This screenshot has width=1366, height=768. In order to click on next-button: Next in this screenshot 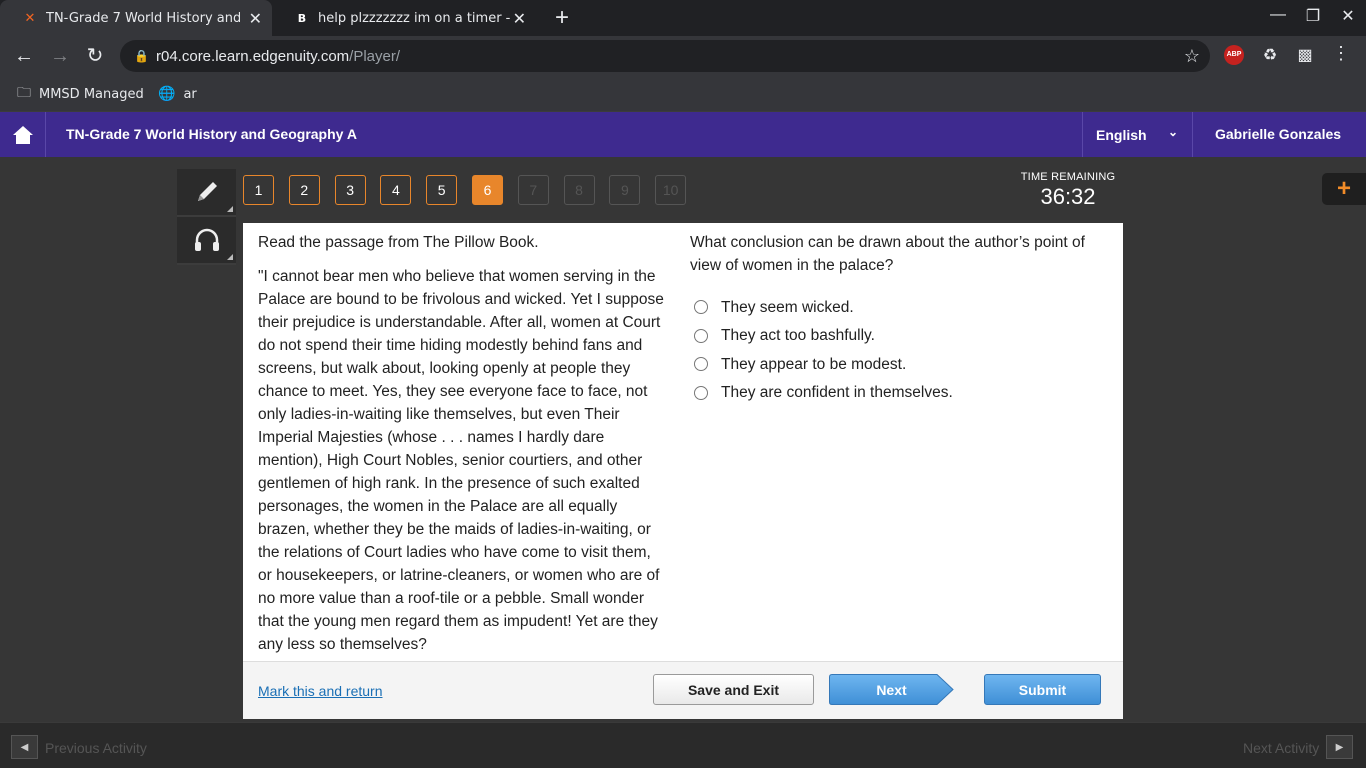, I will do `click(891, 689)`.